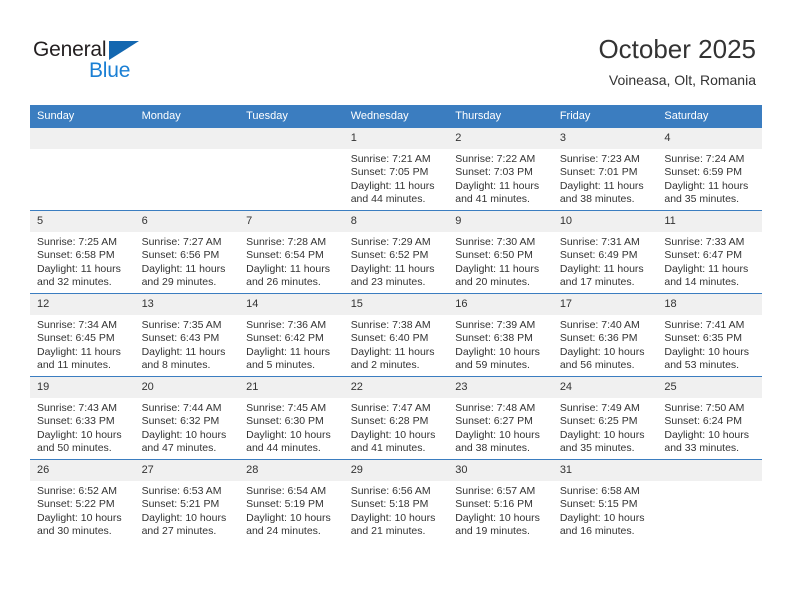  I want to click on daylight-text-line2: and 32 minutes., so click(74, 282).